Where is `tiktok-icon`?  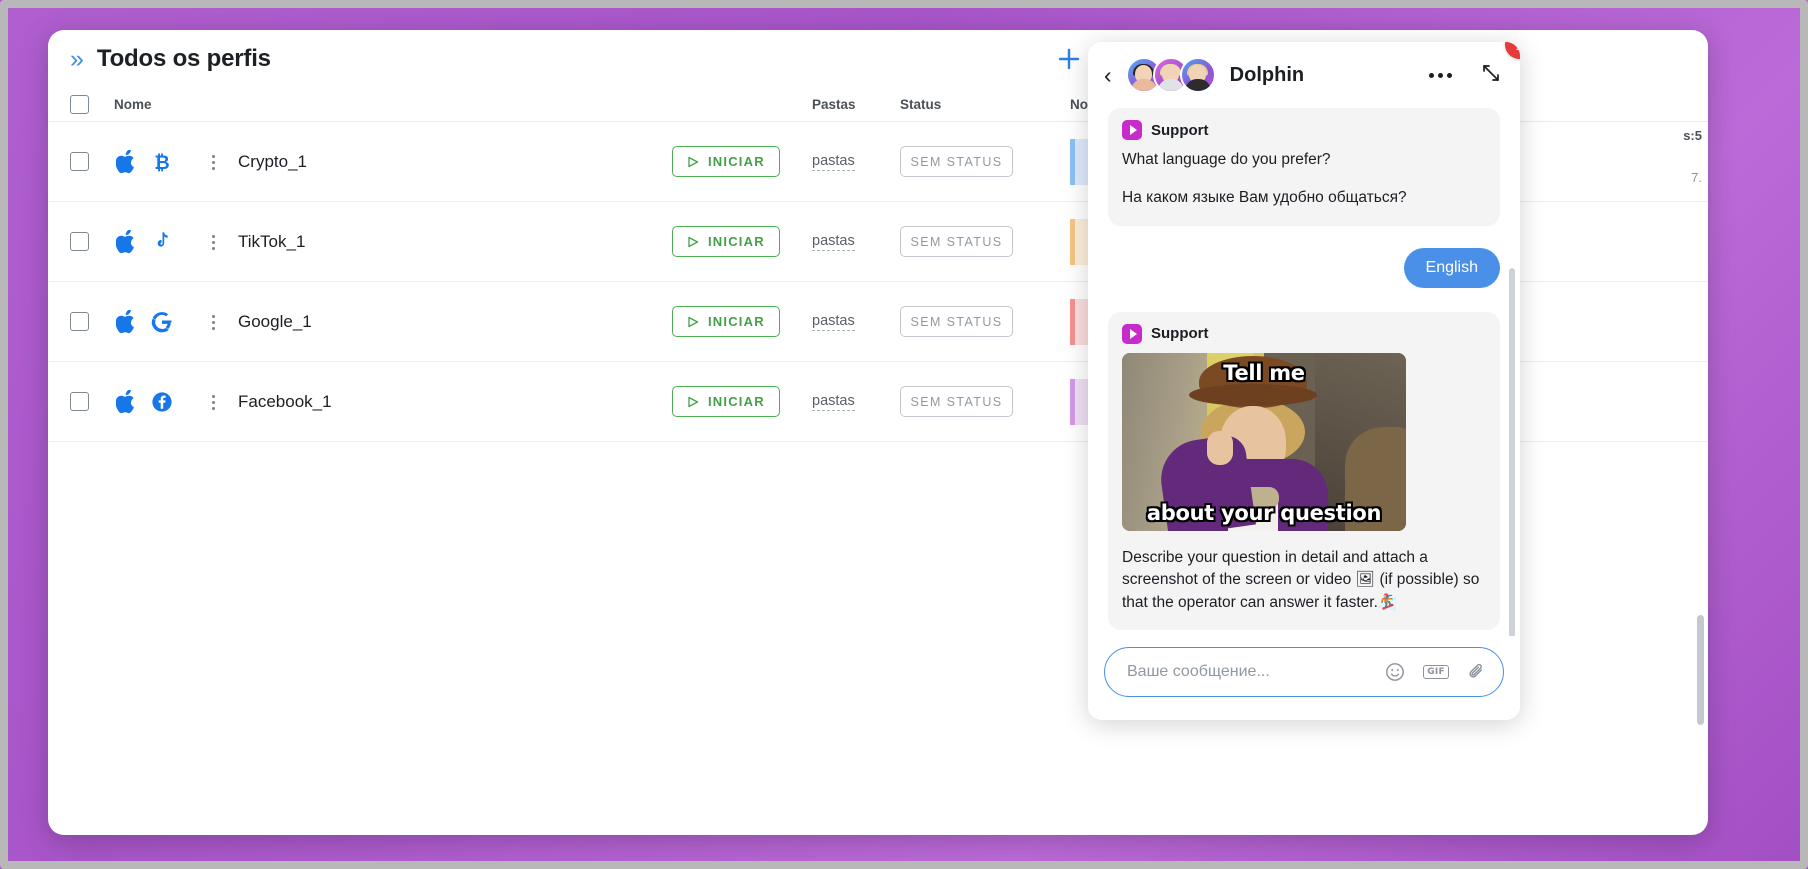 tiktok-icon is located at coordinates (162, 242).